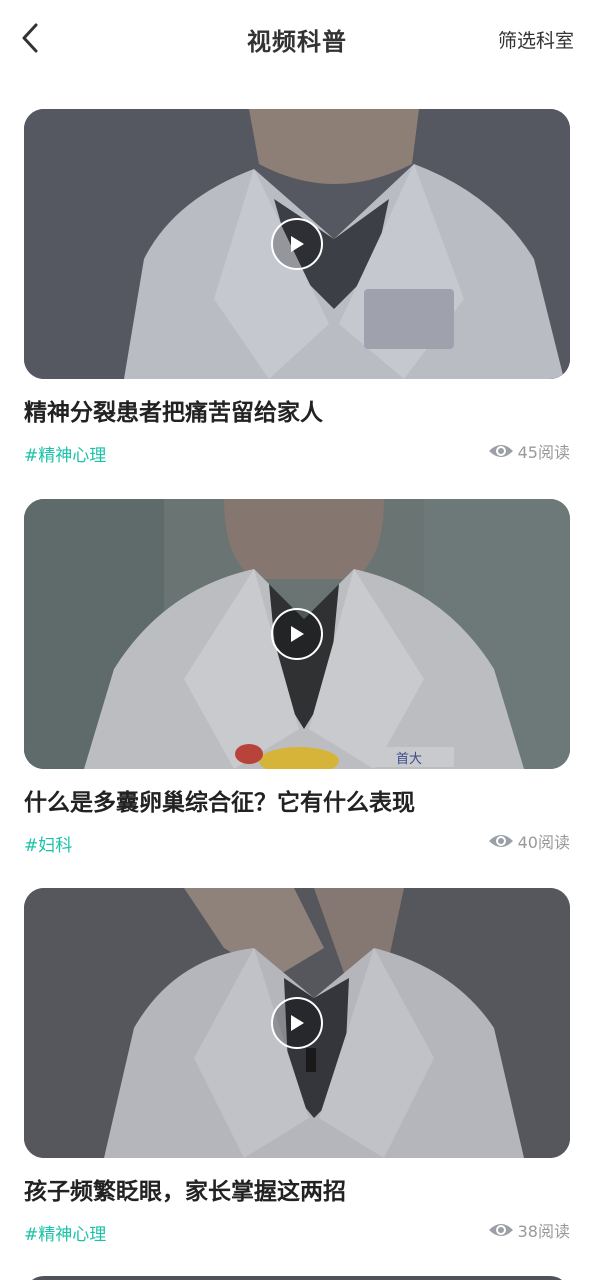 Image resolution: width=594 pixels, height=1280 pixels. I want to click on top-nav-bar: 视频科普 筛选科室, so click(297, 39).